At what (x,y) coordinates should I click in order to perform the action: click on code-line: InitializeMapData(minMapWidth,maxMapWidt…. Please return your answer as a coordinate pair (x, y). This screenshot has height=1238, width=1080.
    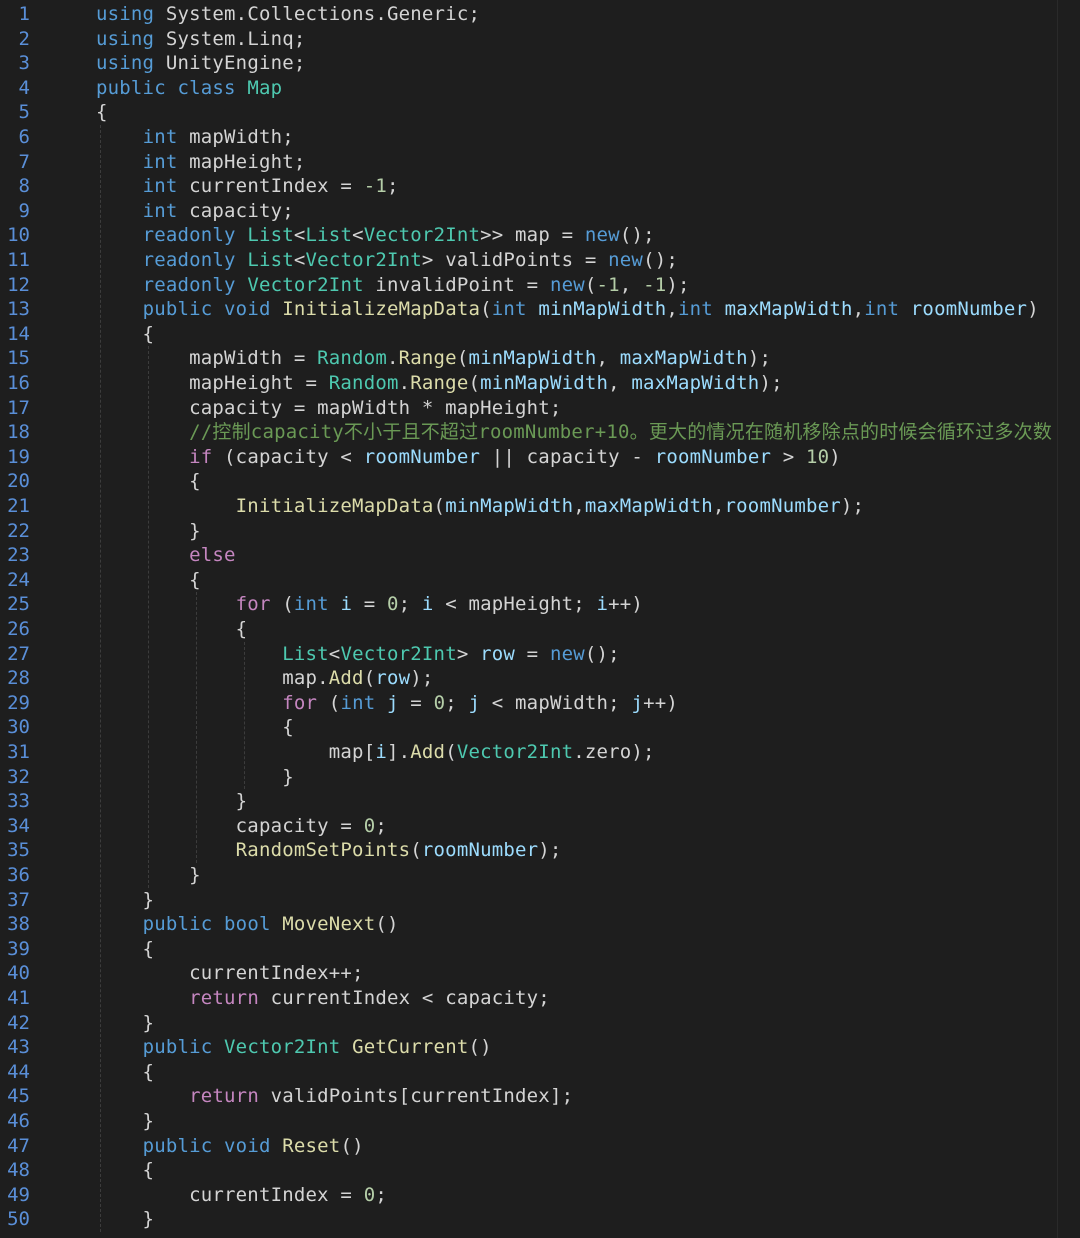
    Looking at the image, I should click on (480, 506).